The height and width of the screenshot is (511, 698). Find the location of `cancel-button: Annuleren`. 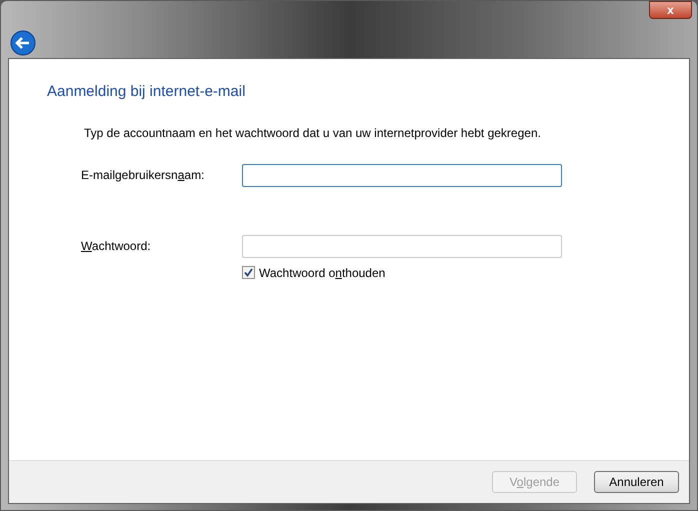

cancel-button: Annuleren is located at coordinates (636, 482).